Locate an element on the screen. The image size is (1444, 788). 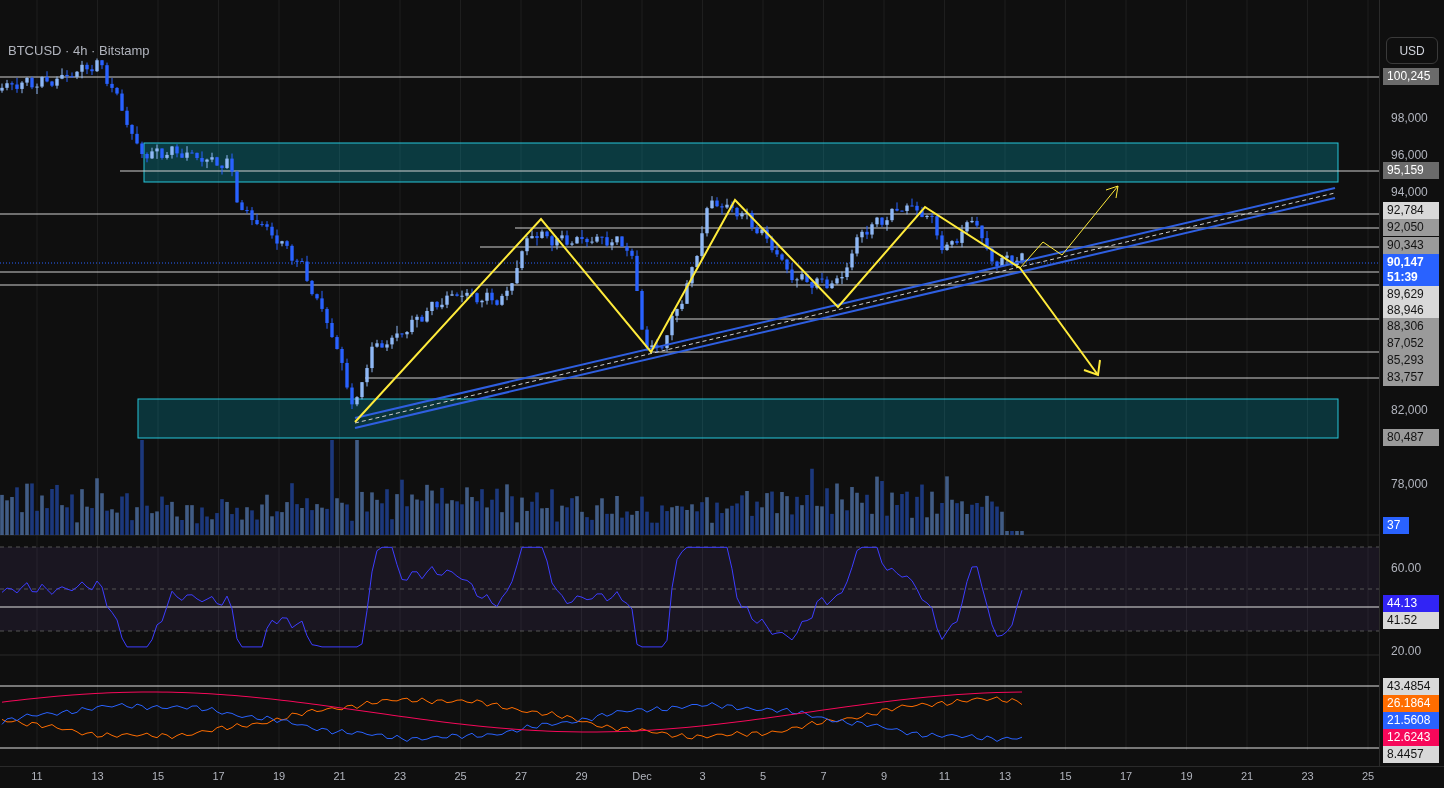
volume-label: 37 is located at coordinates (1396, 525).